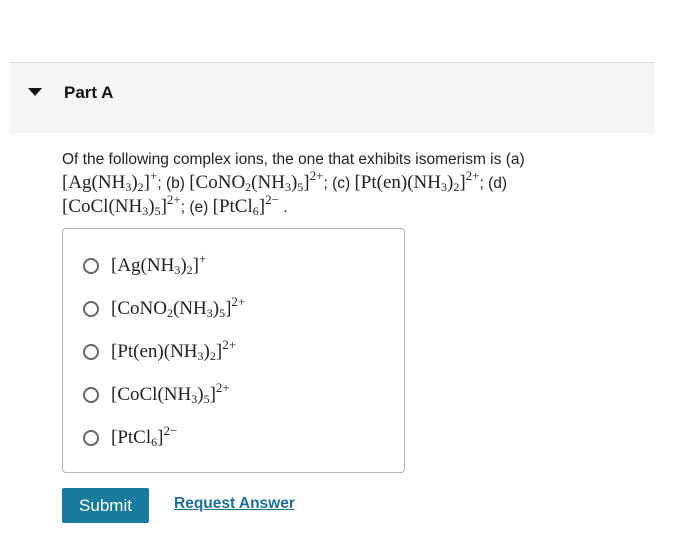 Image resolution: width=700 pixels, height=548 pixels. I want to click on question-formula-e: [PtCl6]2−, so click(245, 205).